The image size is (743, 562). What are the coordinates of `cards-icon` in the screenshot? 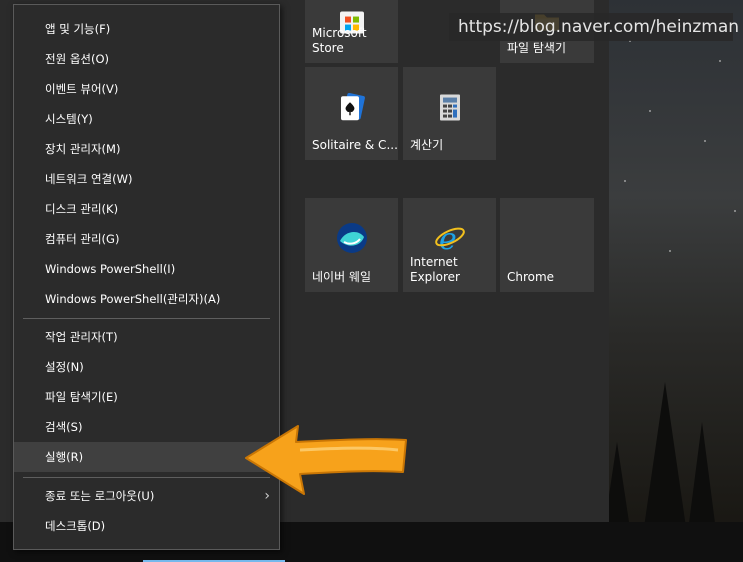 It's located at (352, 108).